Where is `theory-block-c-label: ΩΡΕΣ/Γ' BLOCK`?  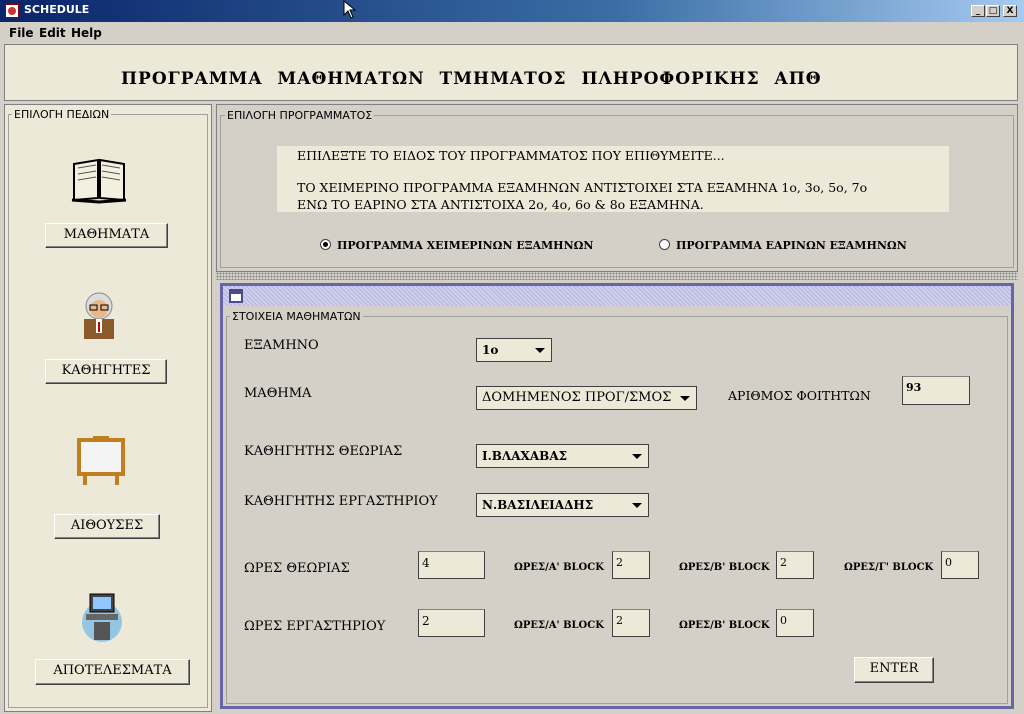 theory-block-c-label: ΩΡΕΣ/Γ' BLOCK is located at coordinates (889, 567).